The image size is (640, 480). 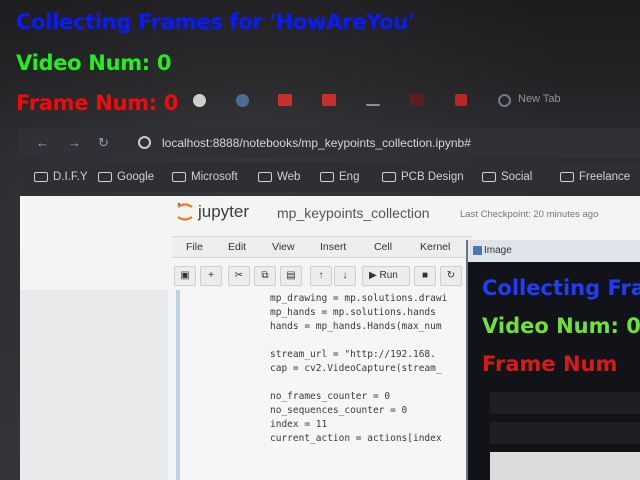 I want to click on save-icon: ▣, so click(x=185, y=276).